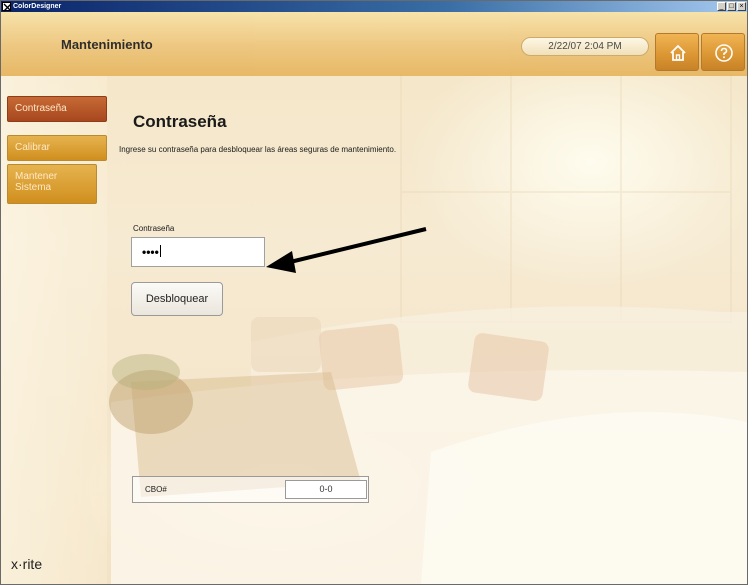 This screenshot has height=585, width=748. Describe the element at coordinates (7, 7) in the screenshot. I see `app-icon` at that location.